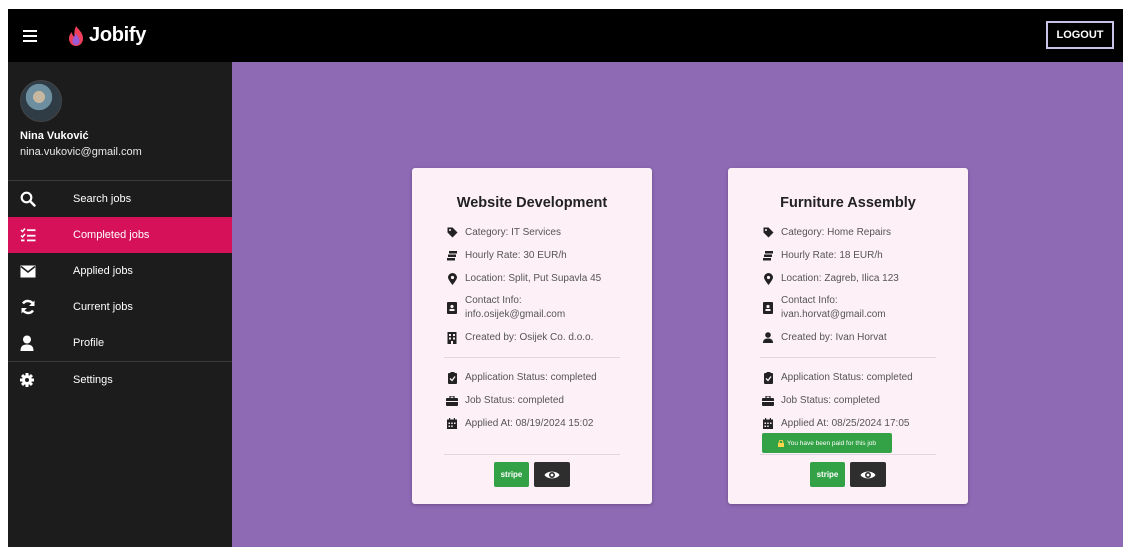 This screenshot has height=547, width=1131. I want to click on avatar, so click(41, 101).